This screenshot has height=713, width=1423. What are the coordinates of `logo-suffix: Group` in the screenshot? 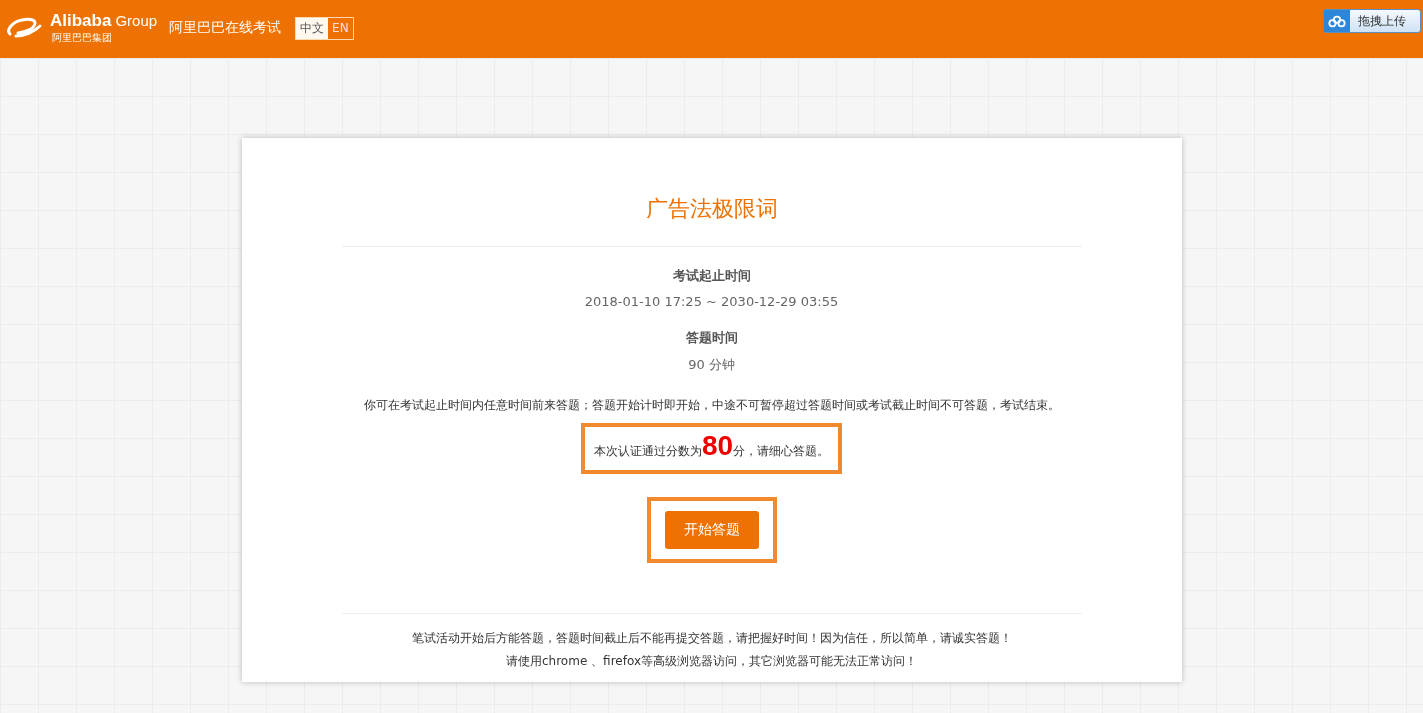 It's located at (136, 20).